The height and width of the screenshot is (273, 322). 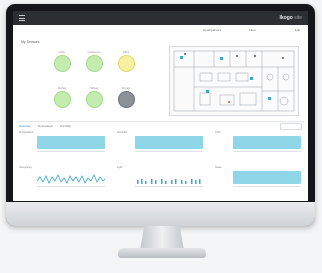 I want to click on sensor-device: Kitchen, so click(x=62, y=97).